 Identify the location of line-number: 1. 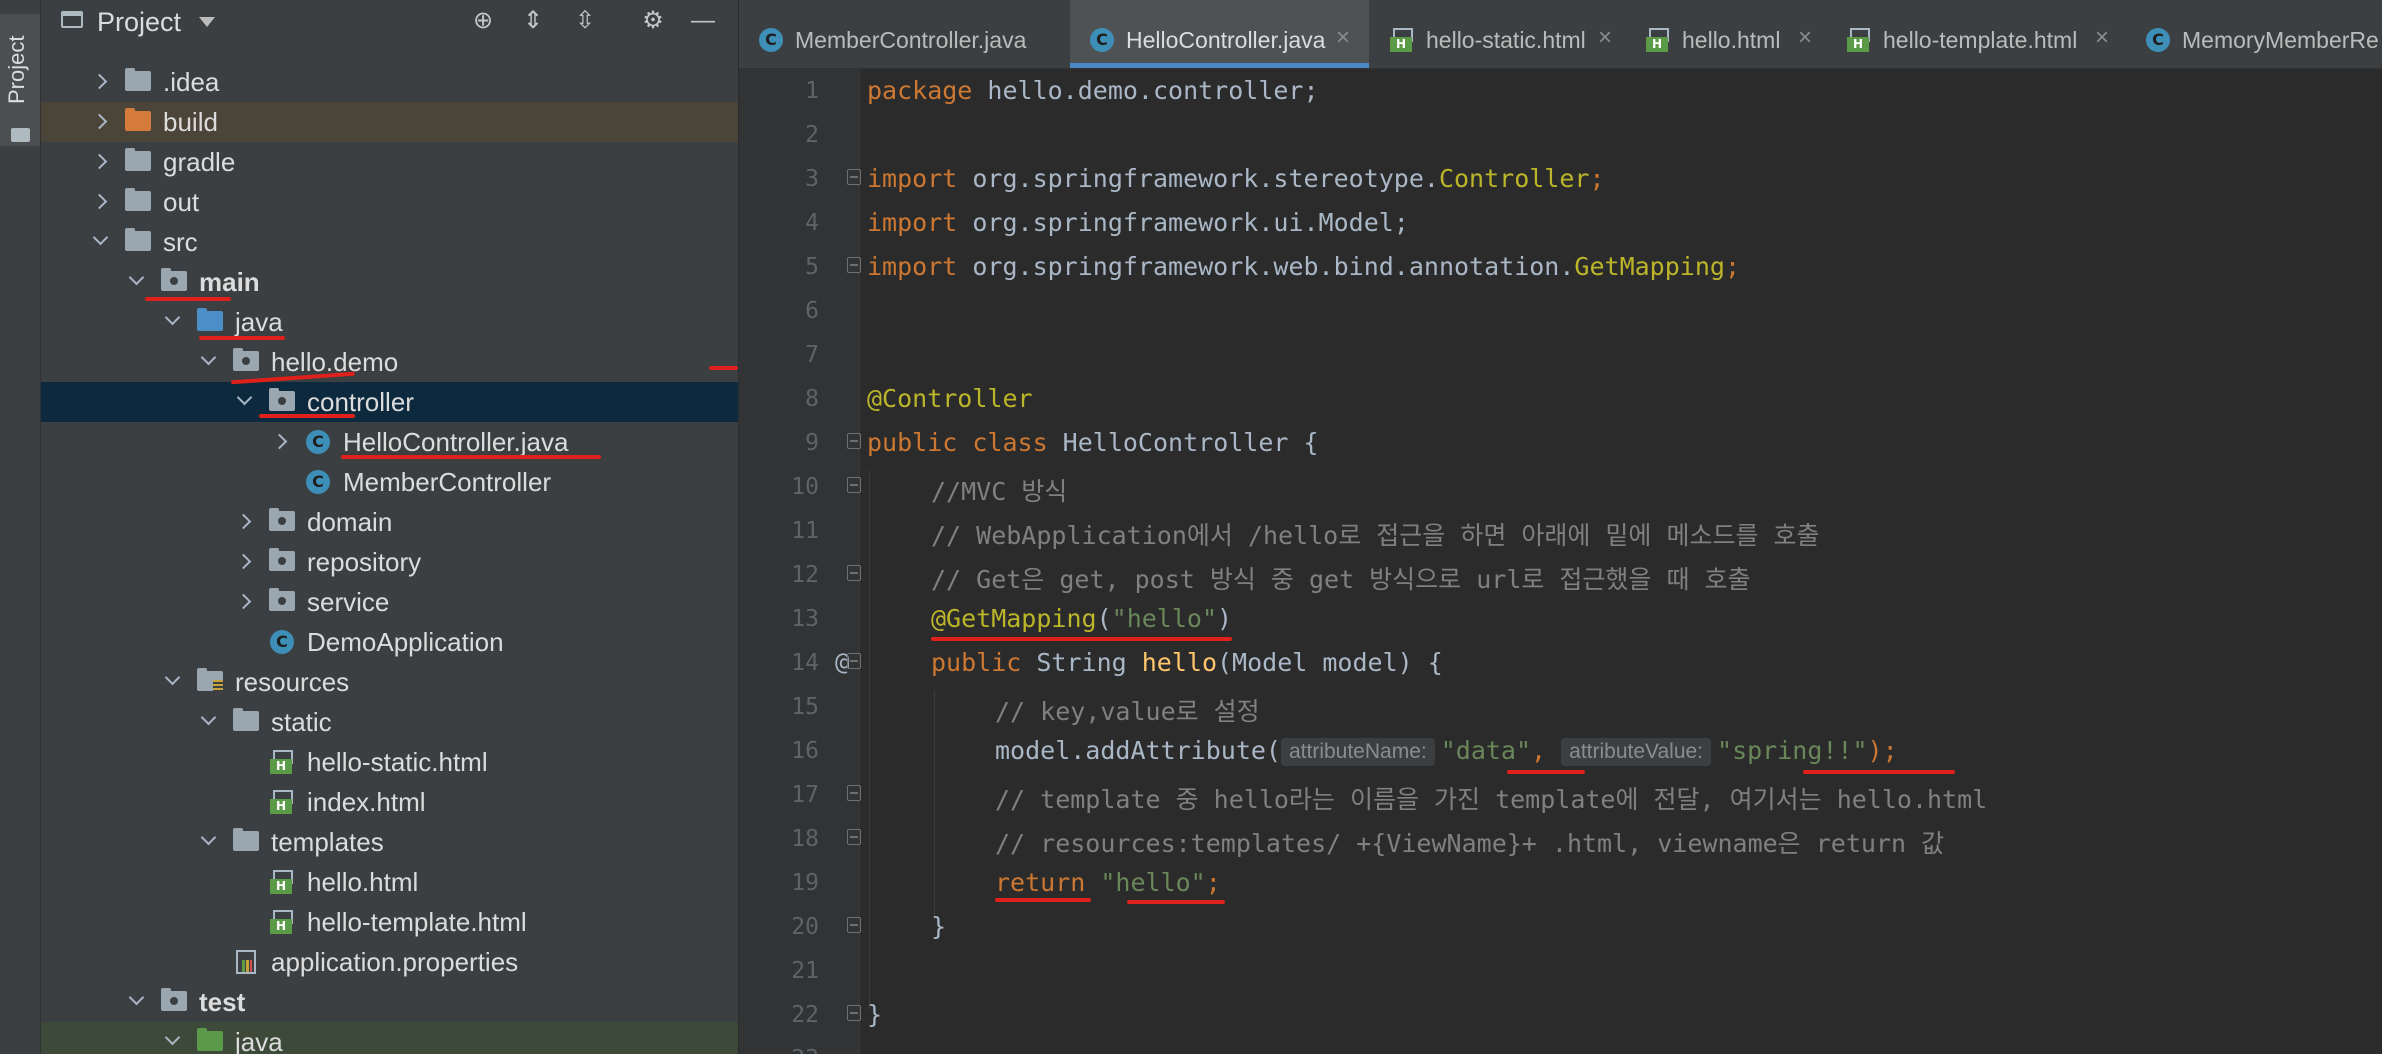
(812, 91).